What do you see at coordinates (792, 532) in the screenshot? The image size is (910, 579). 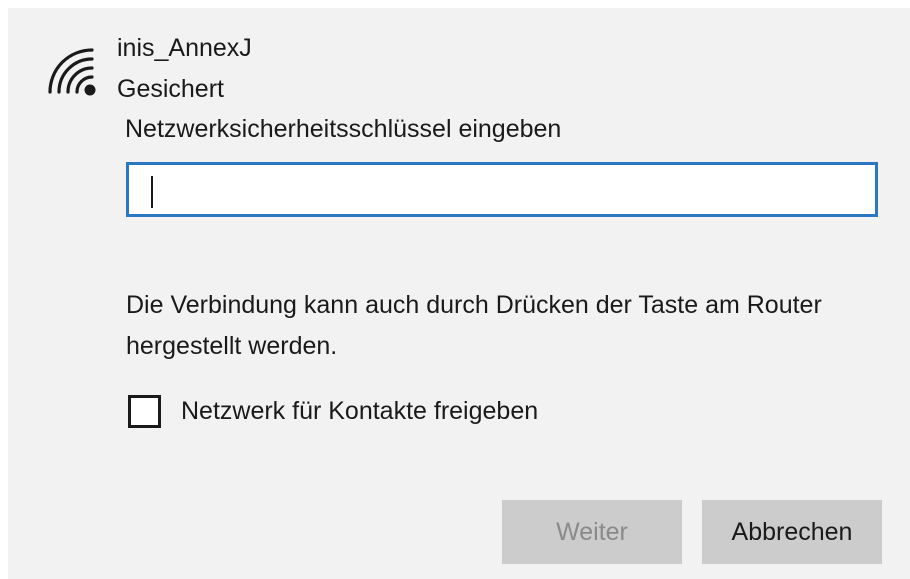 I see `cancel-button: Abbrechen` at bounding box center [792, 532].